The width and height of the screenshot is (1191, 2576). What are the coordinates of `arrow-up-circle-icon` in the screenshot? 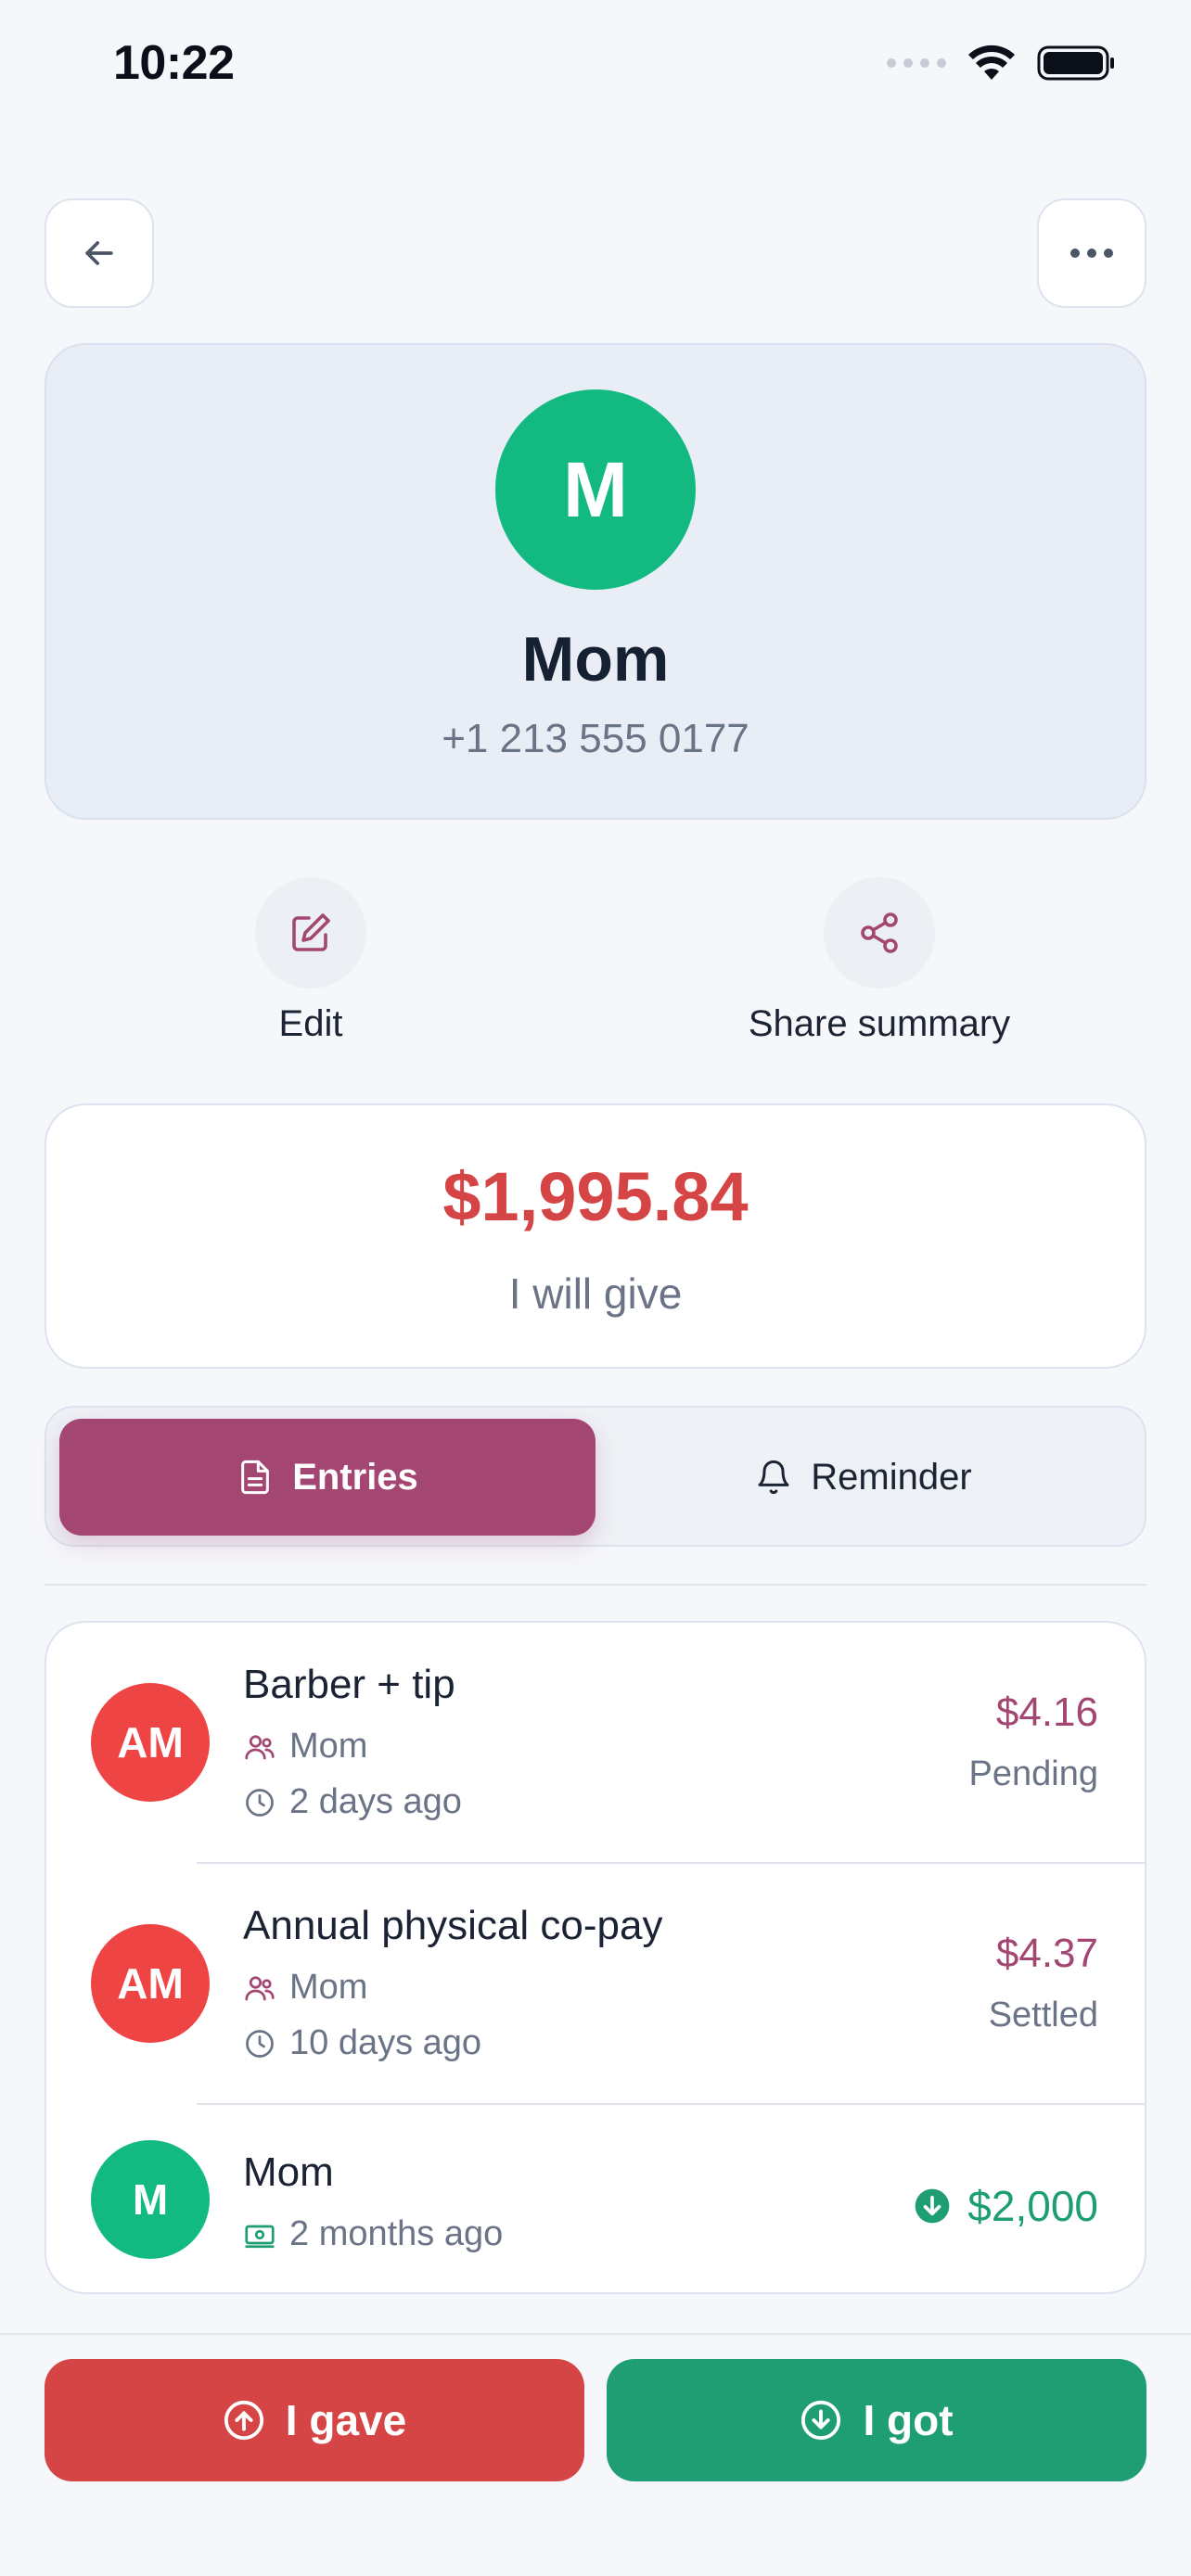 It's located at (244, 2420).